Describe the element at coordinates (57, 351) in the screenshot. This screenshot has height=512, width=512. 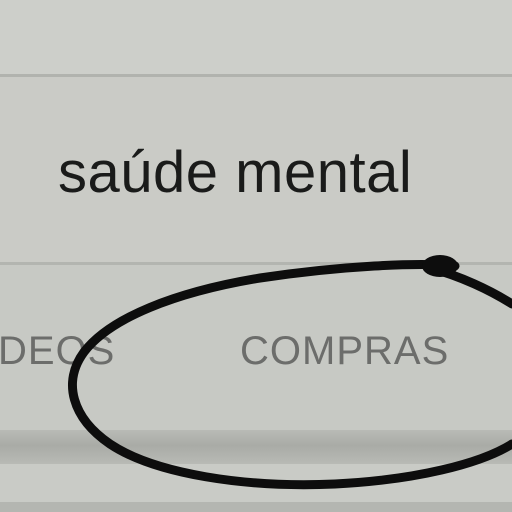
I see `tab-videos: DEOS` at that location.